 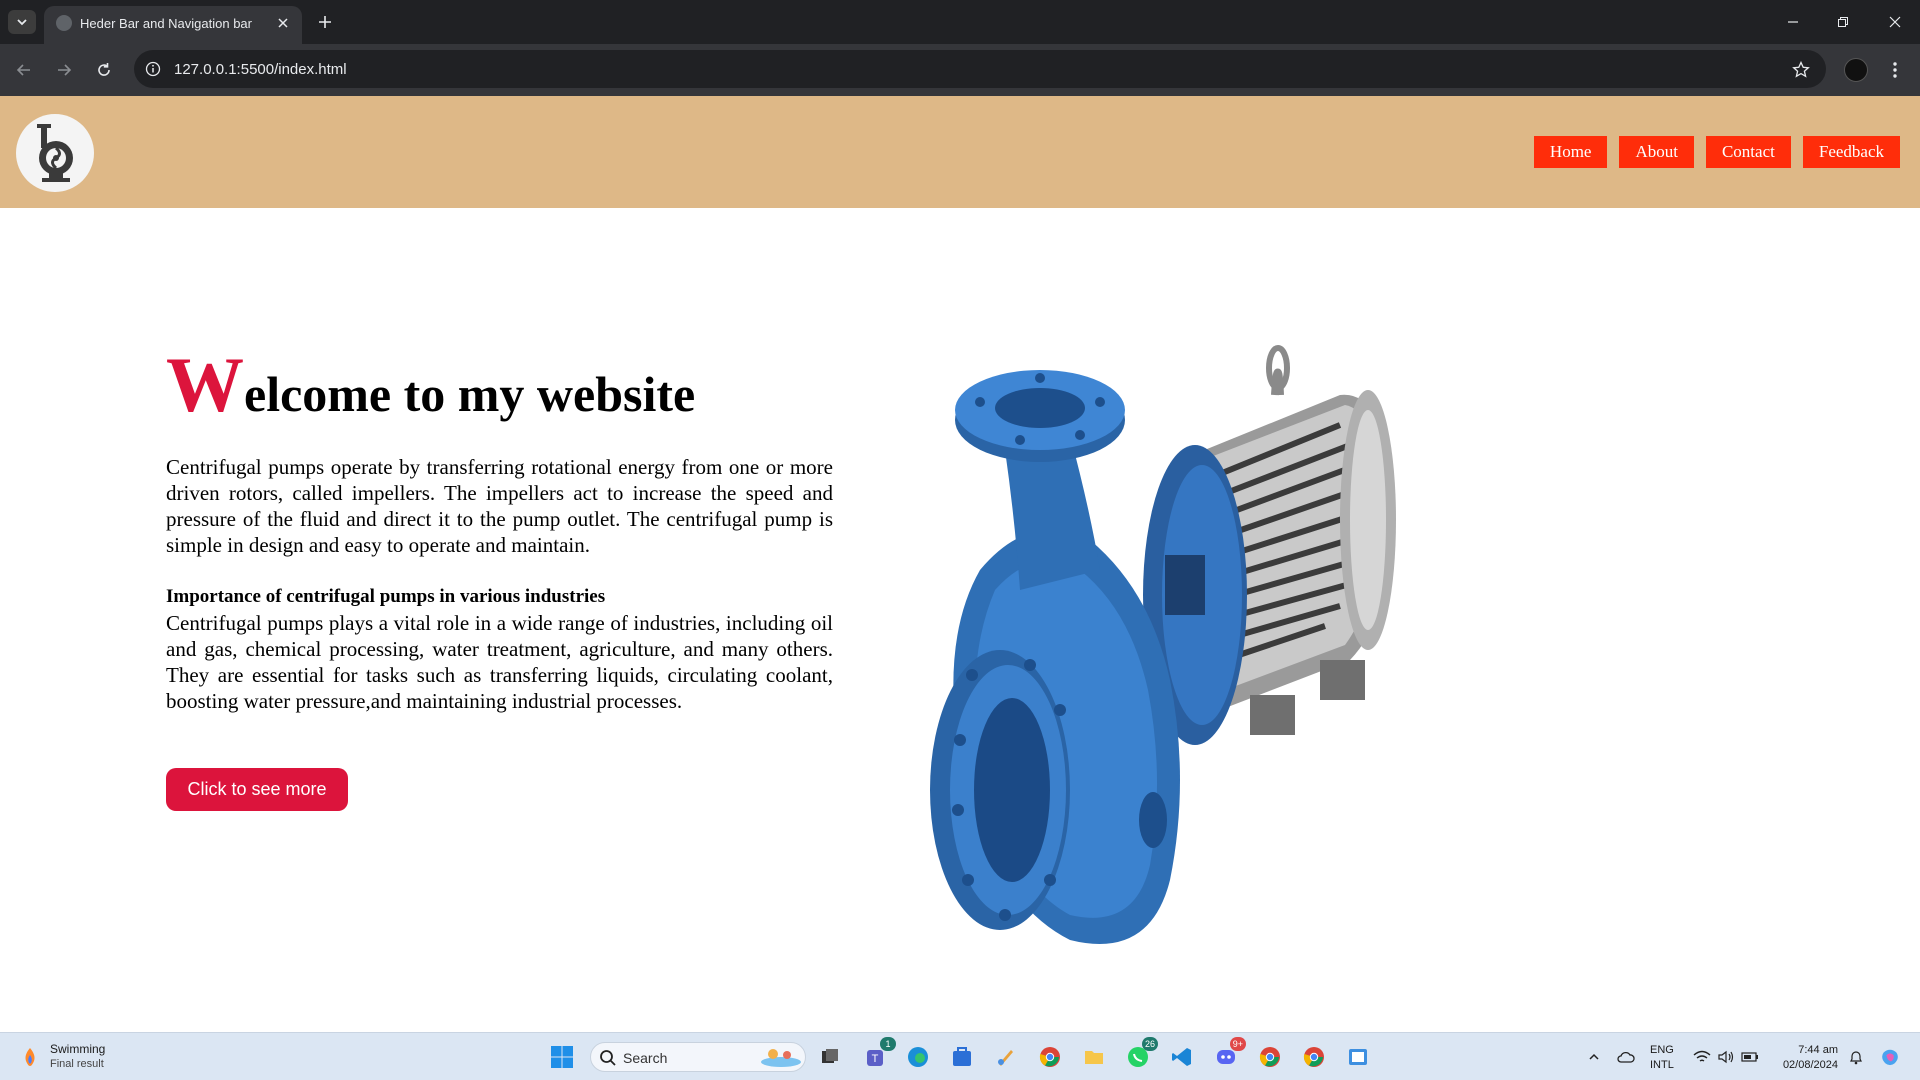 I want to click on title-rest: elcome to my website, so click(x=470, y=394).